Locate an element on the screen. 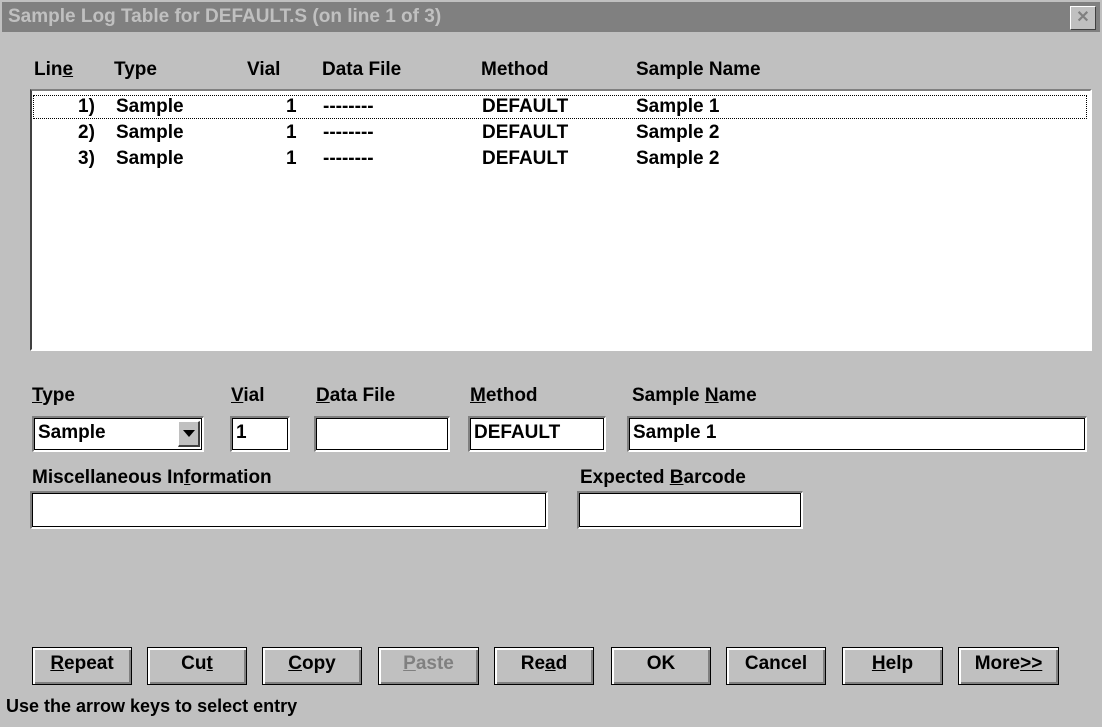 The width and height of the screenshot is (1102, 727). read-button: Read is located at coordinates (544, 666).